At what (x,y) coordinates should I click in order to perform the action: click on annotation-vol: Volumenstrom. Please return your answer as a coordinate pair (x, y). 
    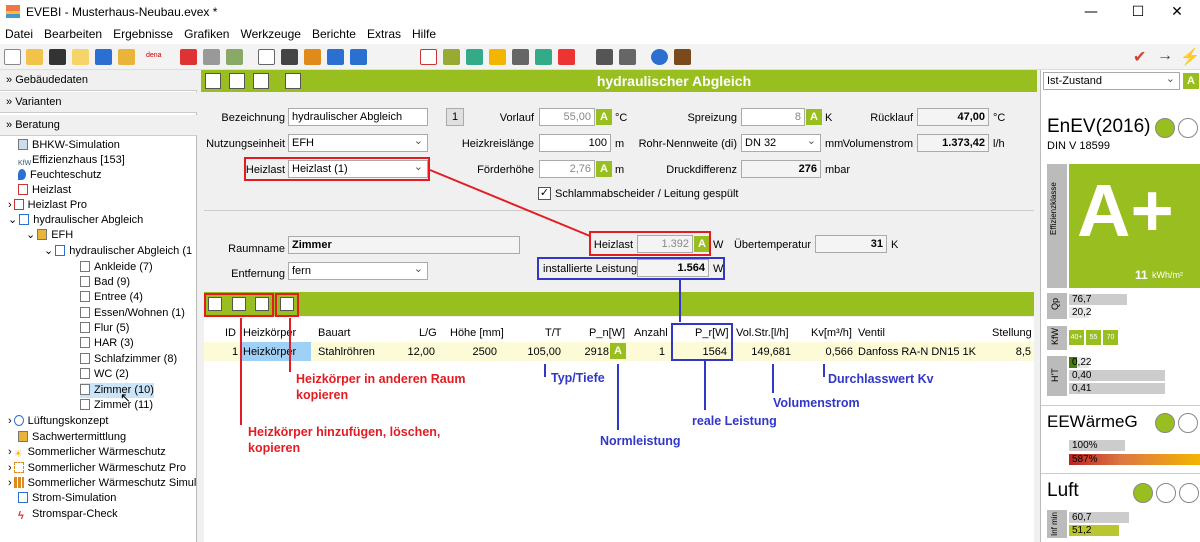
    Looking at the image, I should click on (816, 403).